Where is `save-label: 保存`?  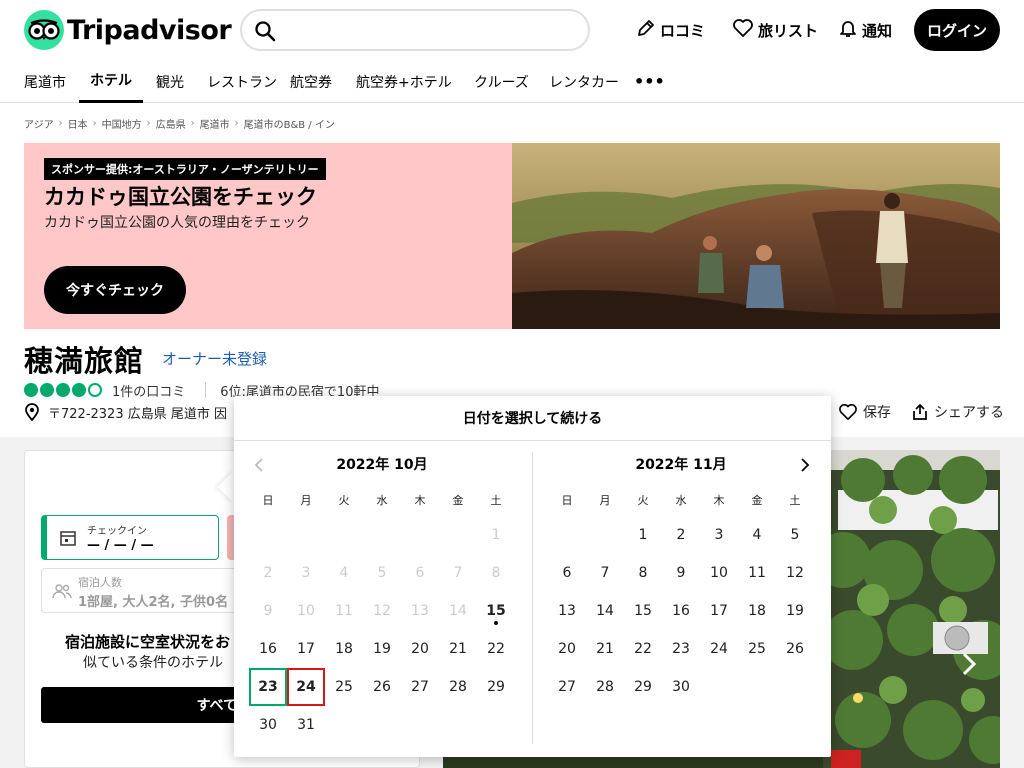
save-label: 保存 is located at coordinates (877, 413).